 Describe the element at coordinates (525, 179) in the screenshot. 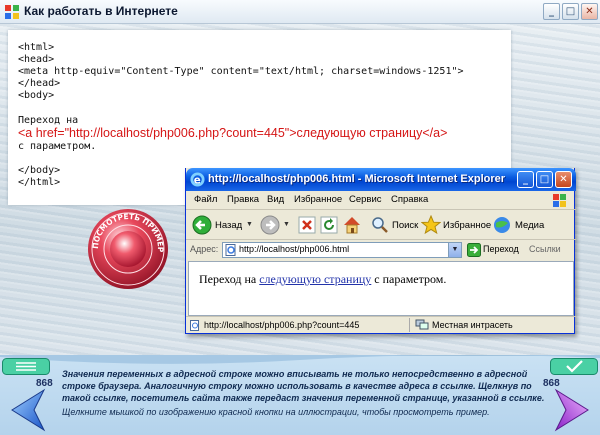

I see `ie-minimize-button: _` at that location.